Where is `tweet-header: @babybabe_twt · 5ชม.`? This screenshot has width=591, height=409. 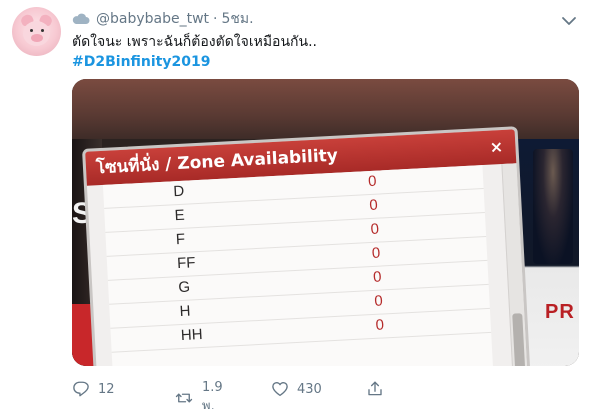 tweet-header: @babybabe_twt · 5ชม. is located at coordinates (163, 19).